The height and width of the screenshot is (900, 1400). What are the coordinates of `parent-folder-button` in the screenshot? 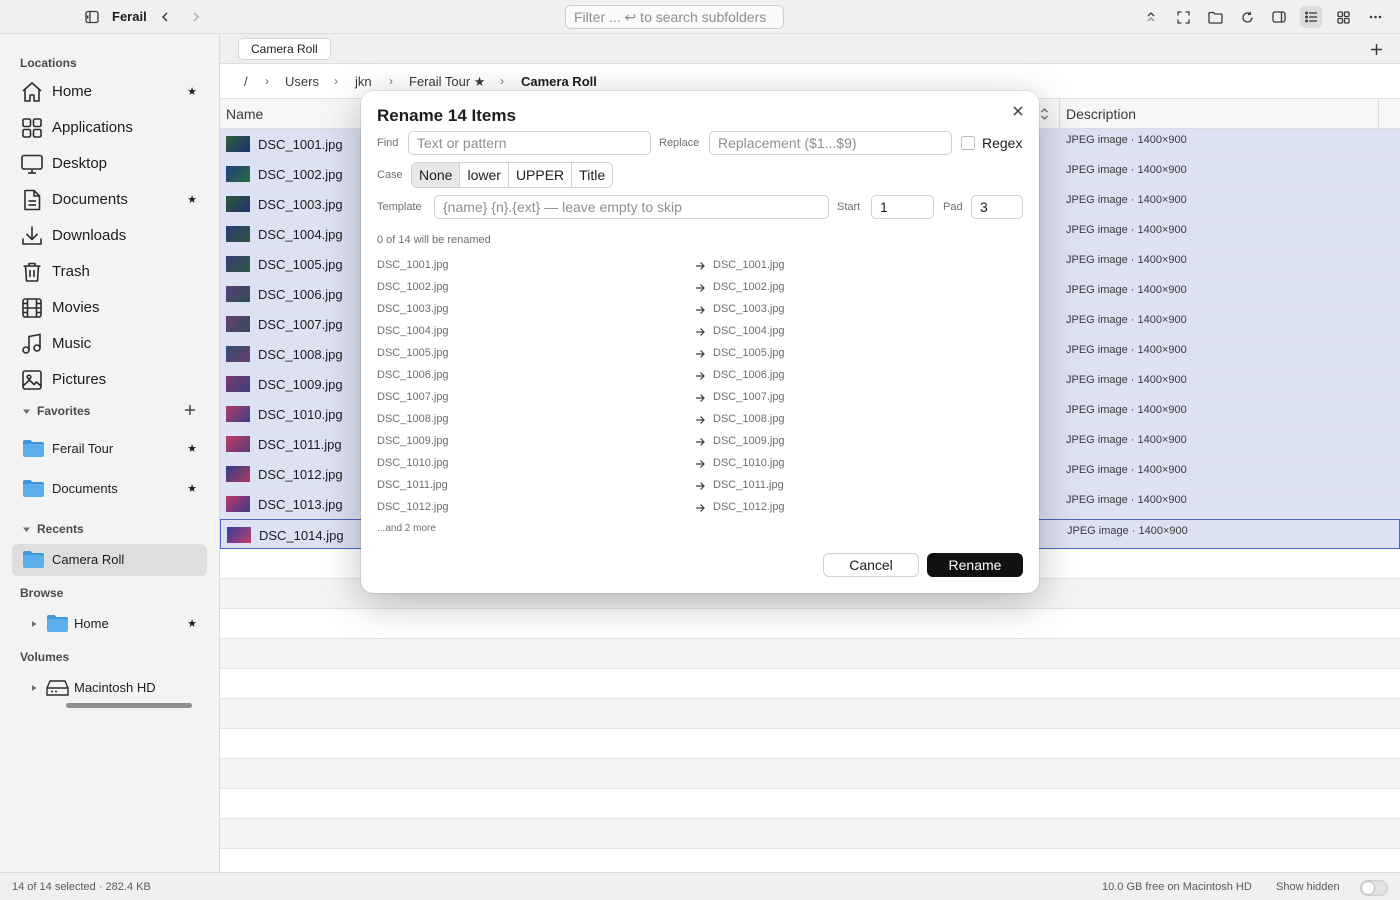 It's located at (1151, 17).